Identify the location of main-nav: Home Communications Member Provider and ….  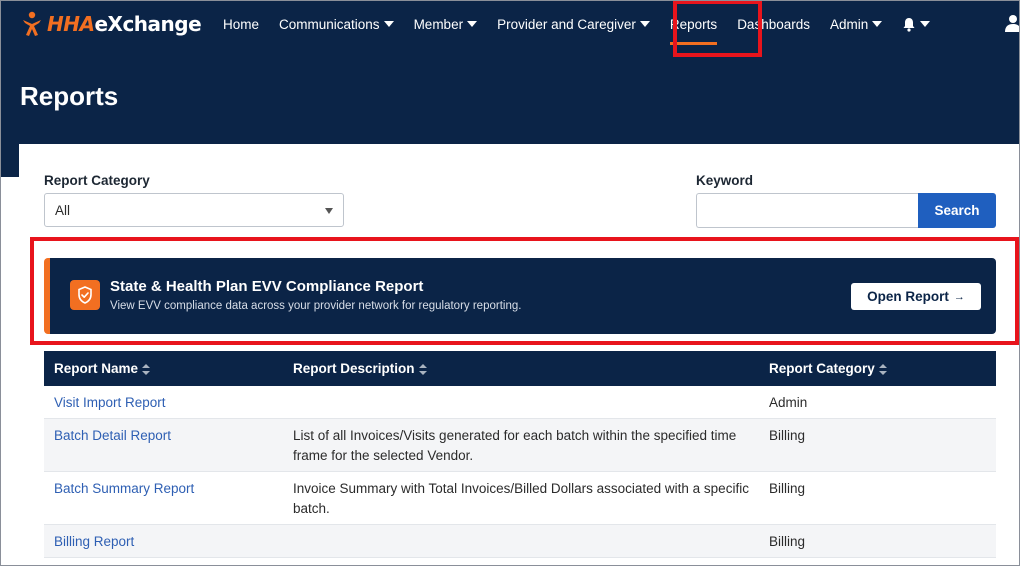
(576, 24).